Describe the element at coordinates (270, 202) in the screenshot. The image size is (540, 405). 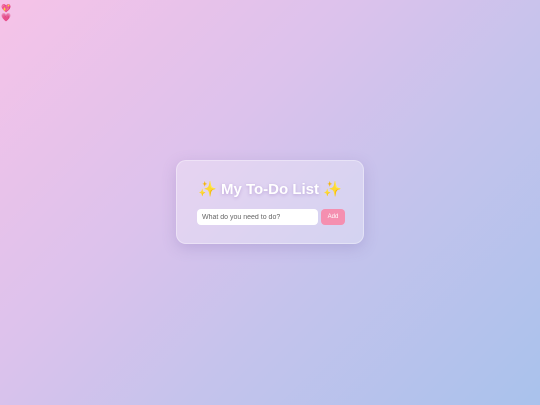
I see `todo-card: ✨ My To-Do List ✨ Add` at that location.